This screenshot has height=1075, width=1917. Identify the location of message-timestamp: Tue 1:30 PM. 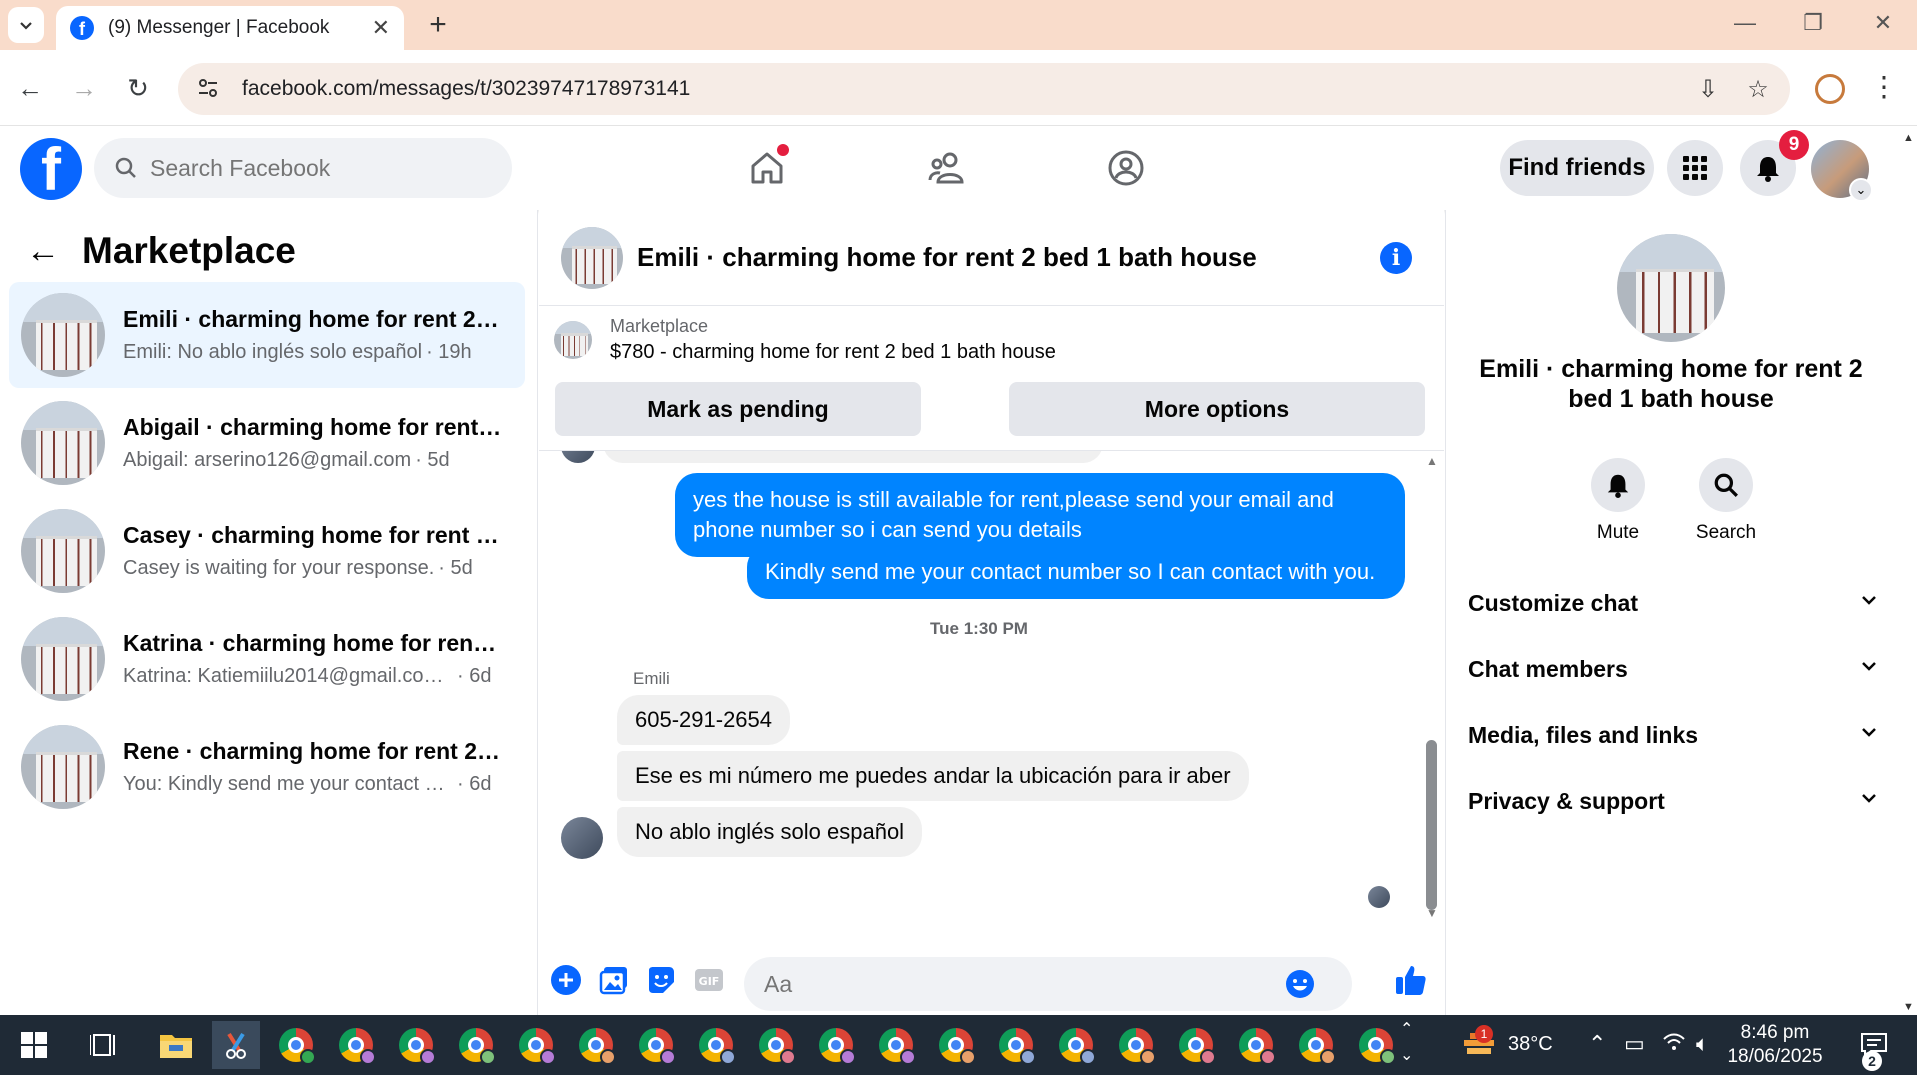
(979, 628).